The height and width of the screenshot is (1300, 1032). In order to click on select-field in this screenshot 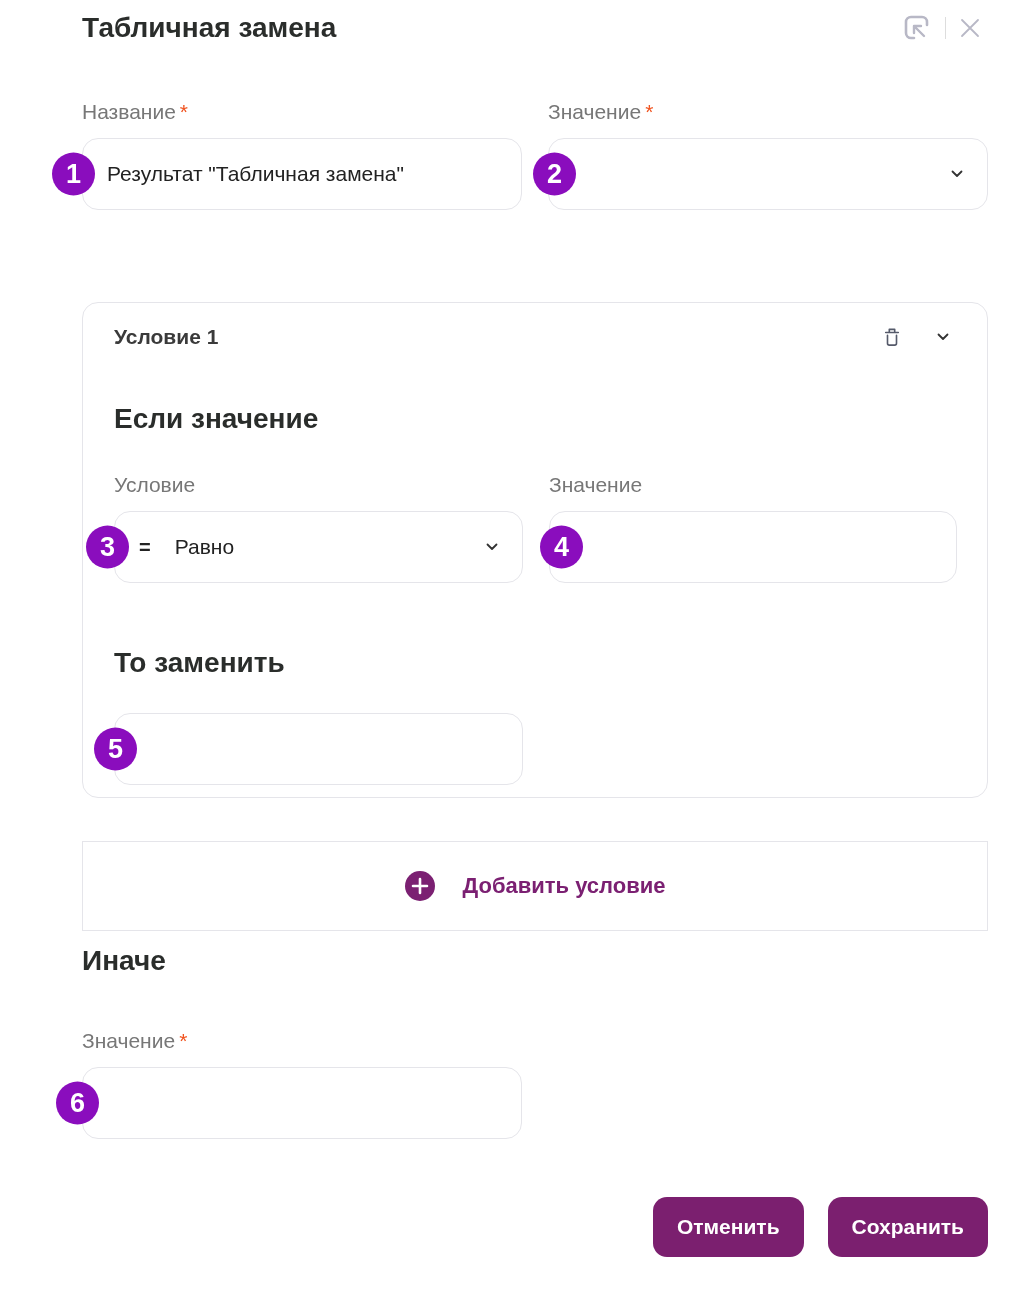, I will do `click(768, 174)`.